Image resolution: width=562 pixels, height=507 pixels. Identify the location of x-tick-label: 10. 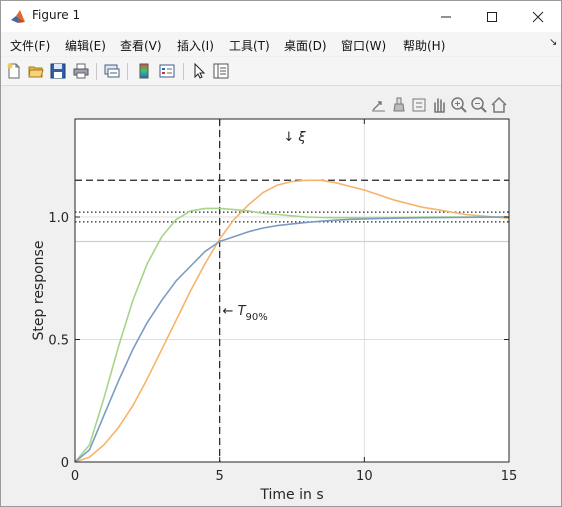
(364, 476).